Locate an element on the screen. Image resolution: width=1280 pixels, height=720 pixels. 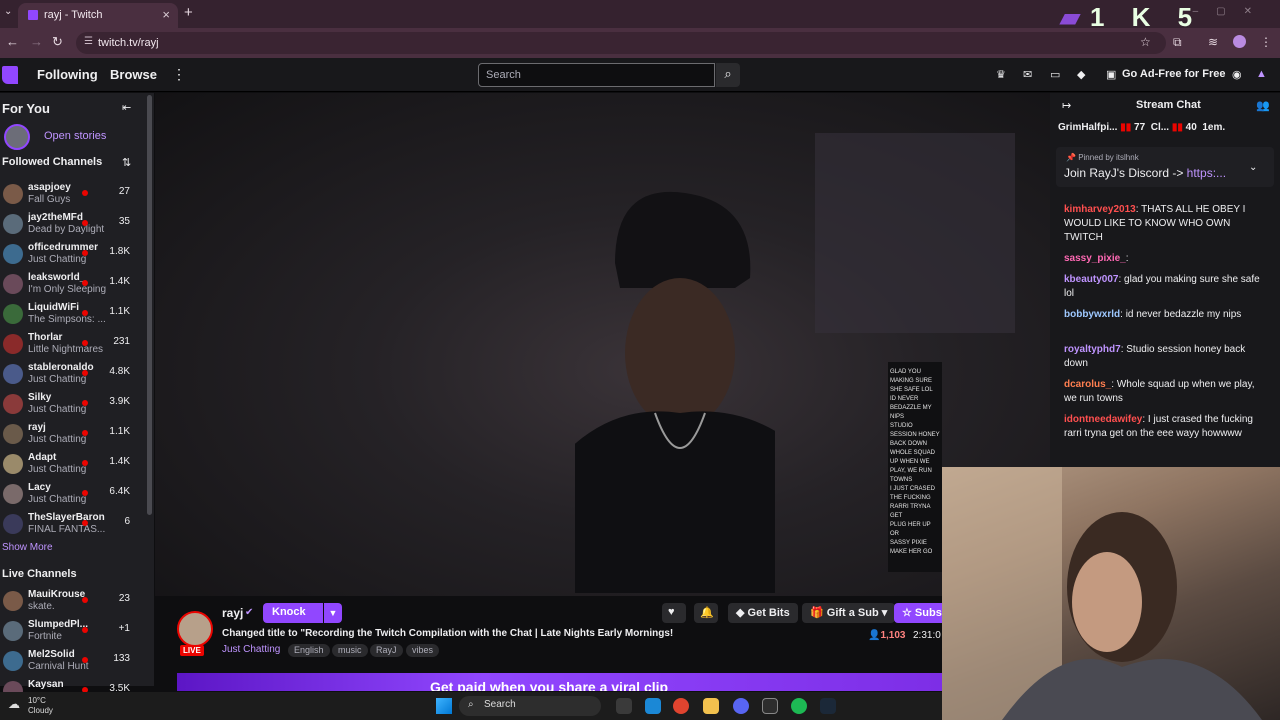
followed-channel-item: stableronaldo Just Chatting 4.8K is located at coordinates (75, 375).